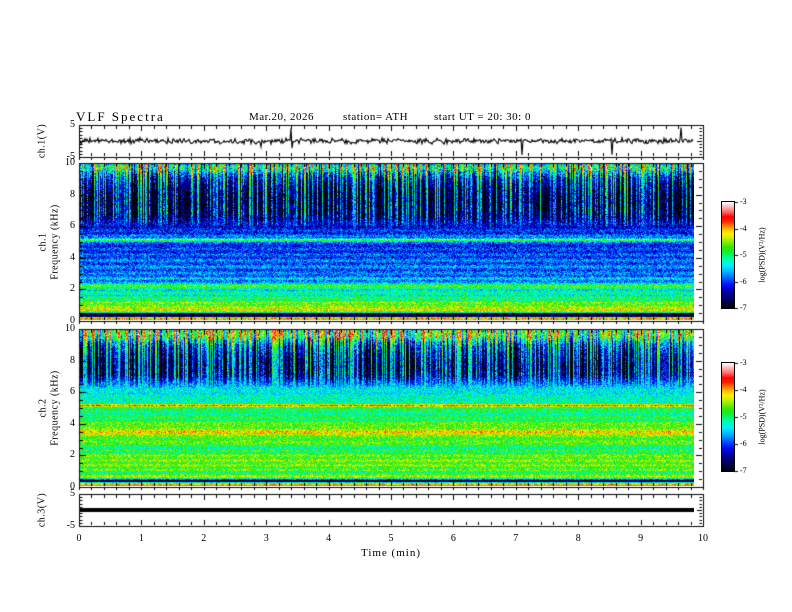  Describe the element at coordinates (703, 538) in the screenshot. I see `x-tick-label: 10` at that location.